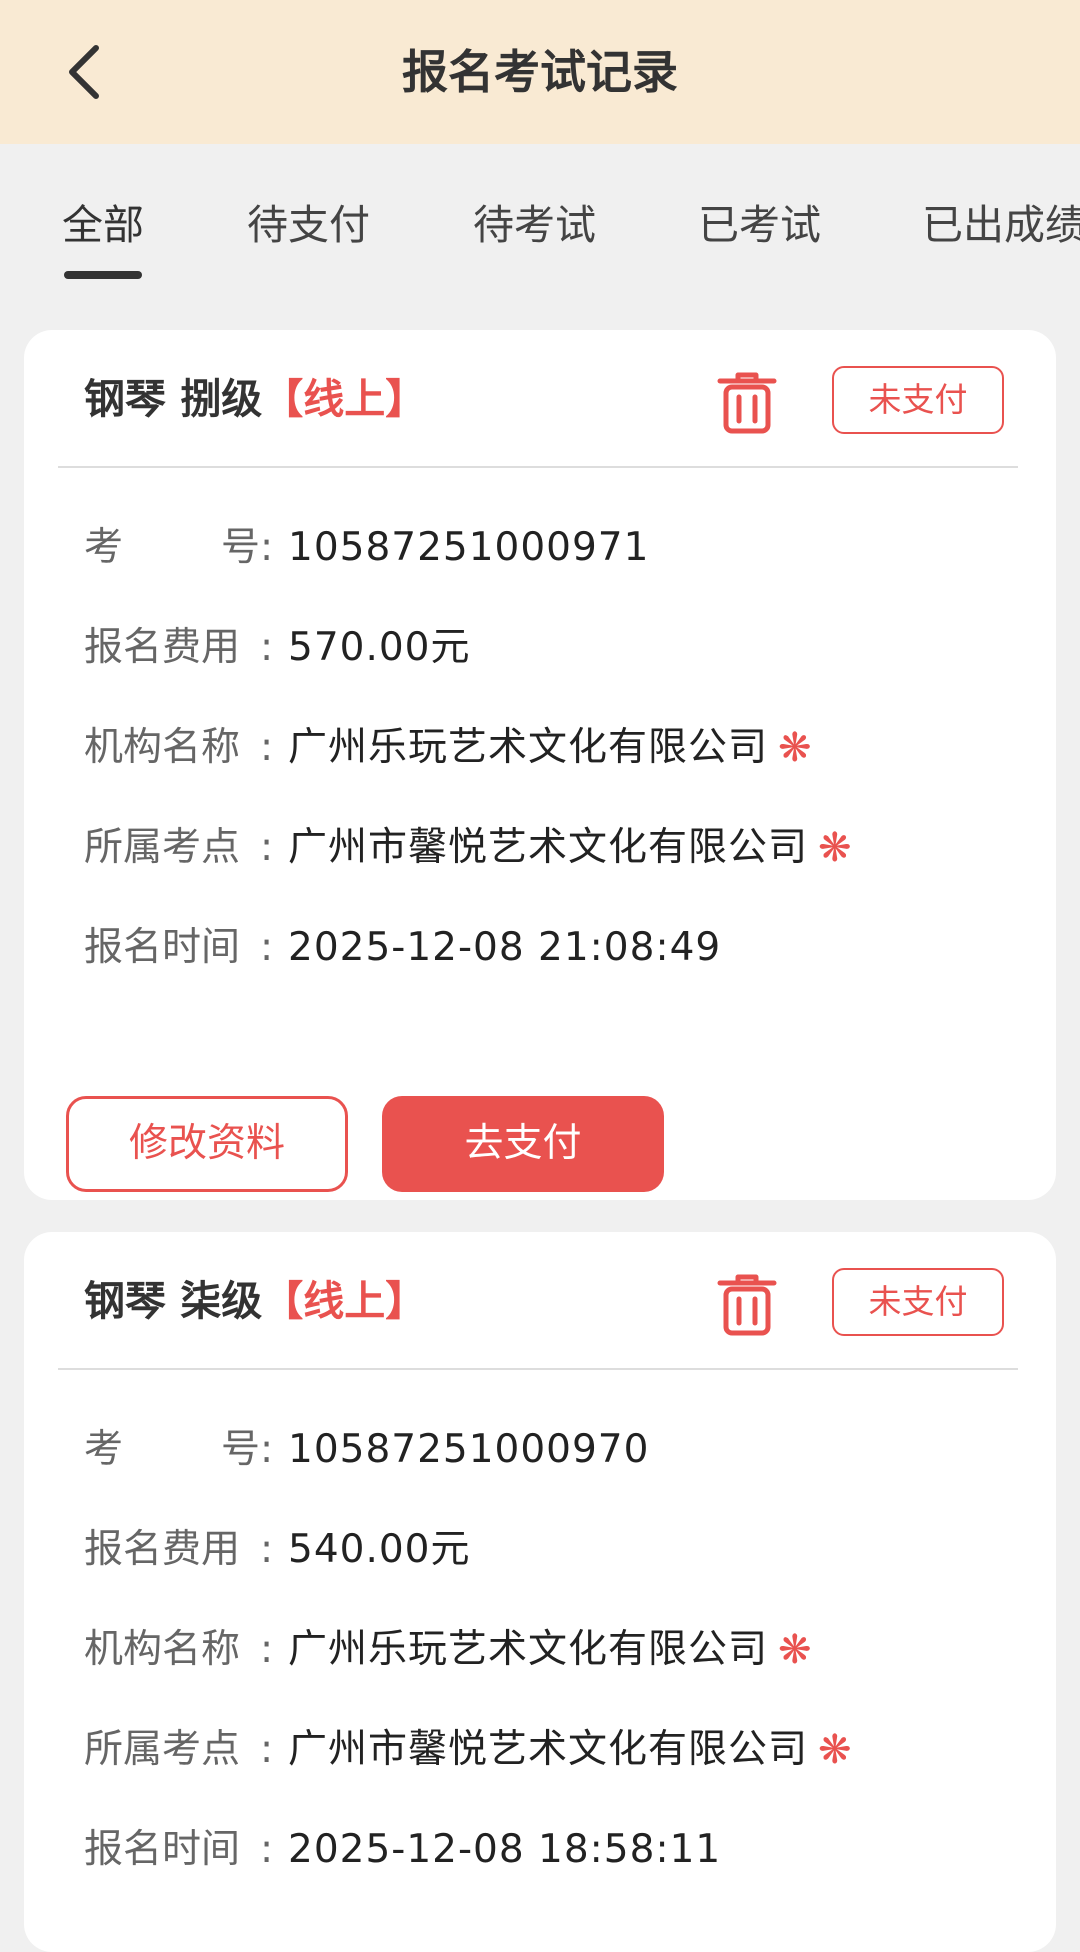 The image size is (1080, 1952). What do you see at coordinates (308, 225) in the screenshot?
I see `tab-pending-payment: 待支付` at bounding box center [308, 225].